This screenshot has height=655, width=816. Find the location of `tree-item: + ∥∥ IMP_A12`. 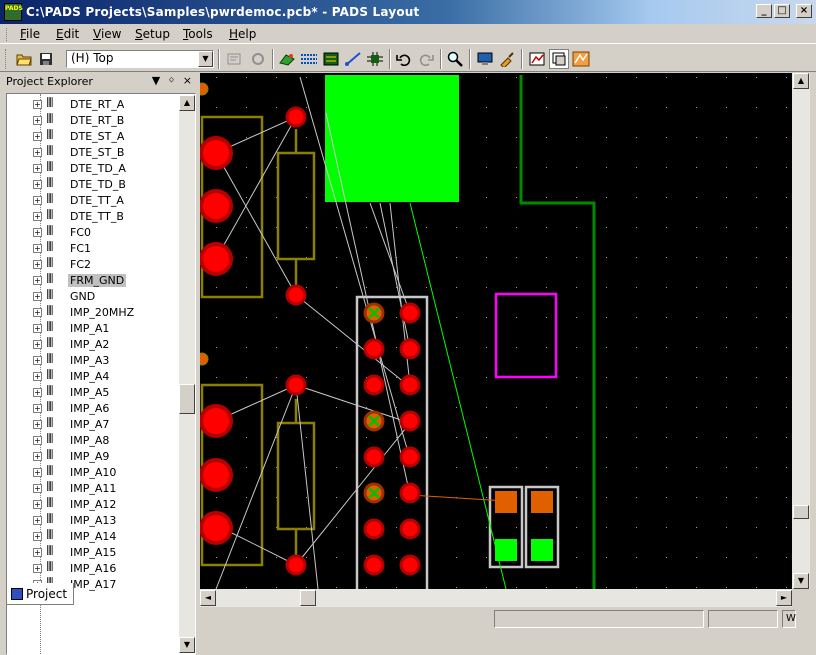

tree-item: + ∥∥ IMP_A12 is located at coordinates (75, 504).